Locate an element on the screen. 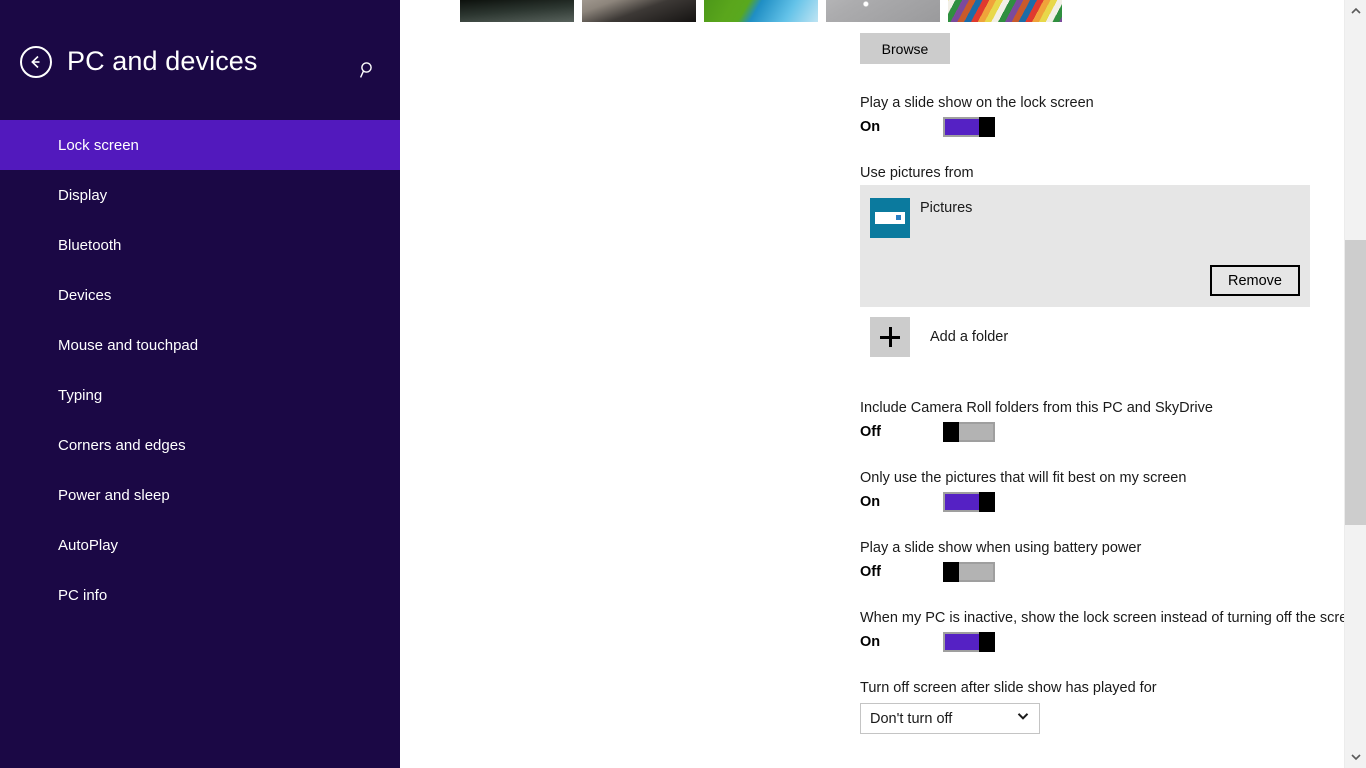 The width and height of the screenshot is (1366, 768). sidebar-header: PC and devices is located at coordinates (200, 60).